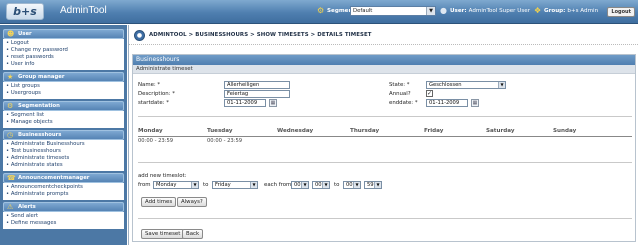  What do you see at coordinates (11, 34) in the screenshot?
I see `user-icon: ☻` at bounding box center [11, 34].